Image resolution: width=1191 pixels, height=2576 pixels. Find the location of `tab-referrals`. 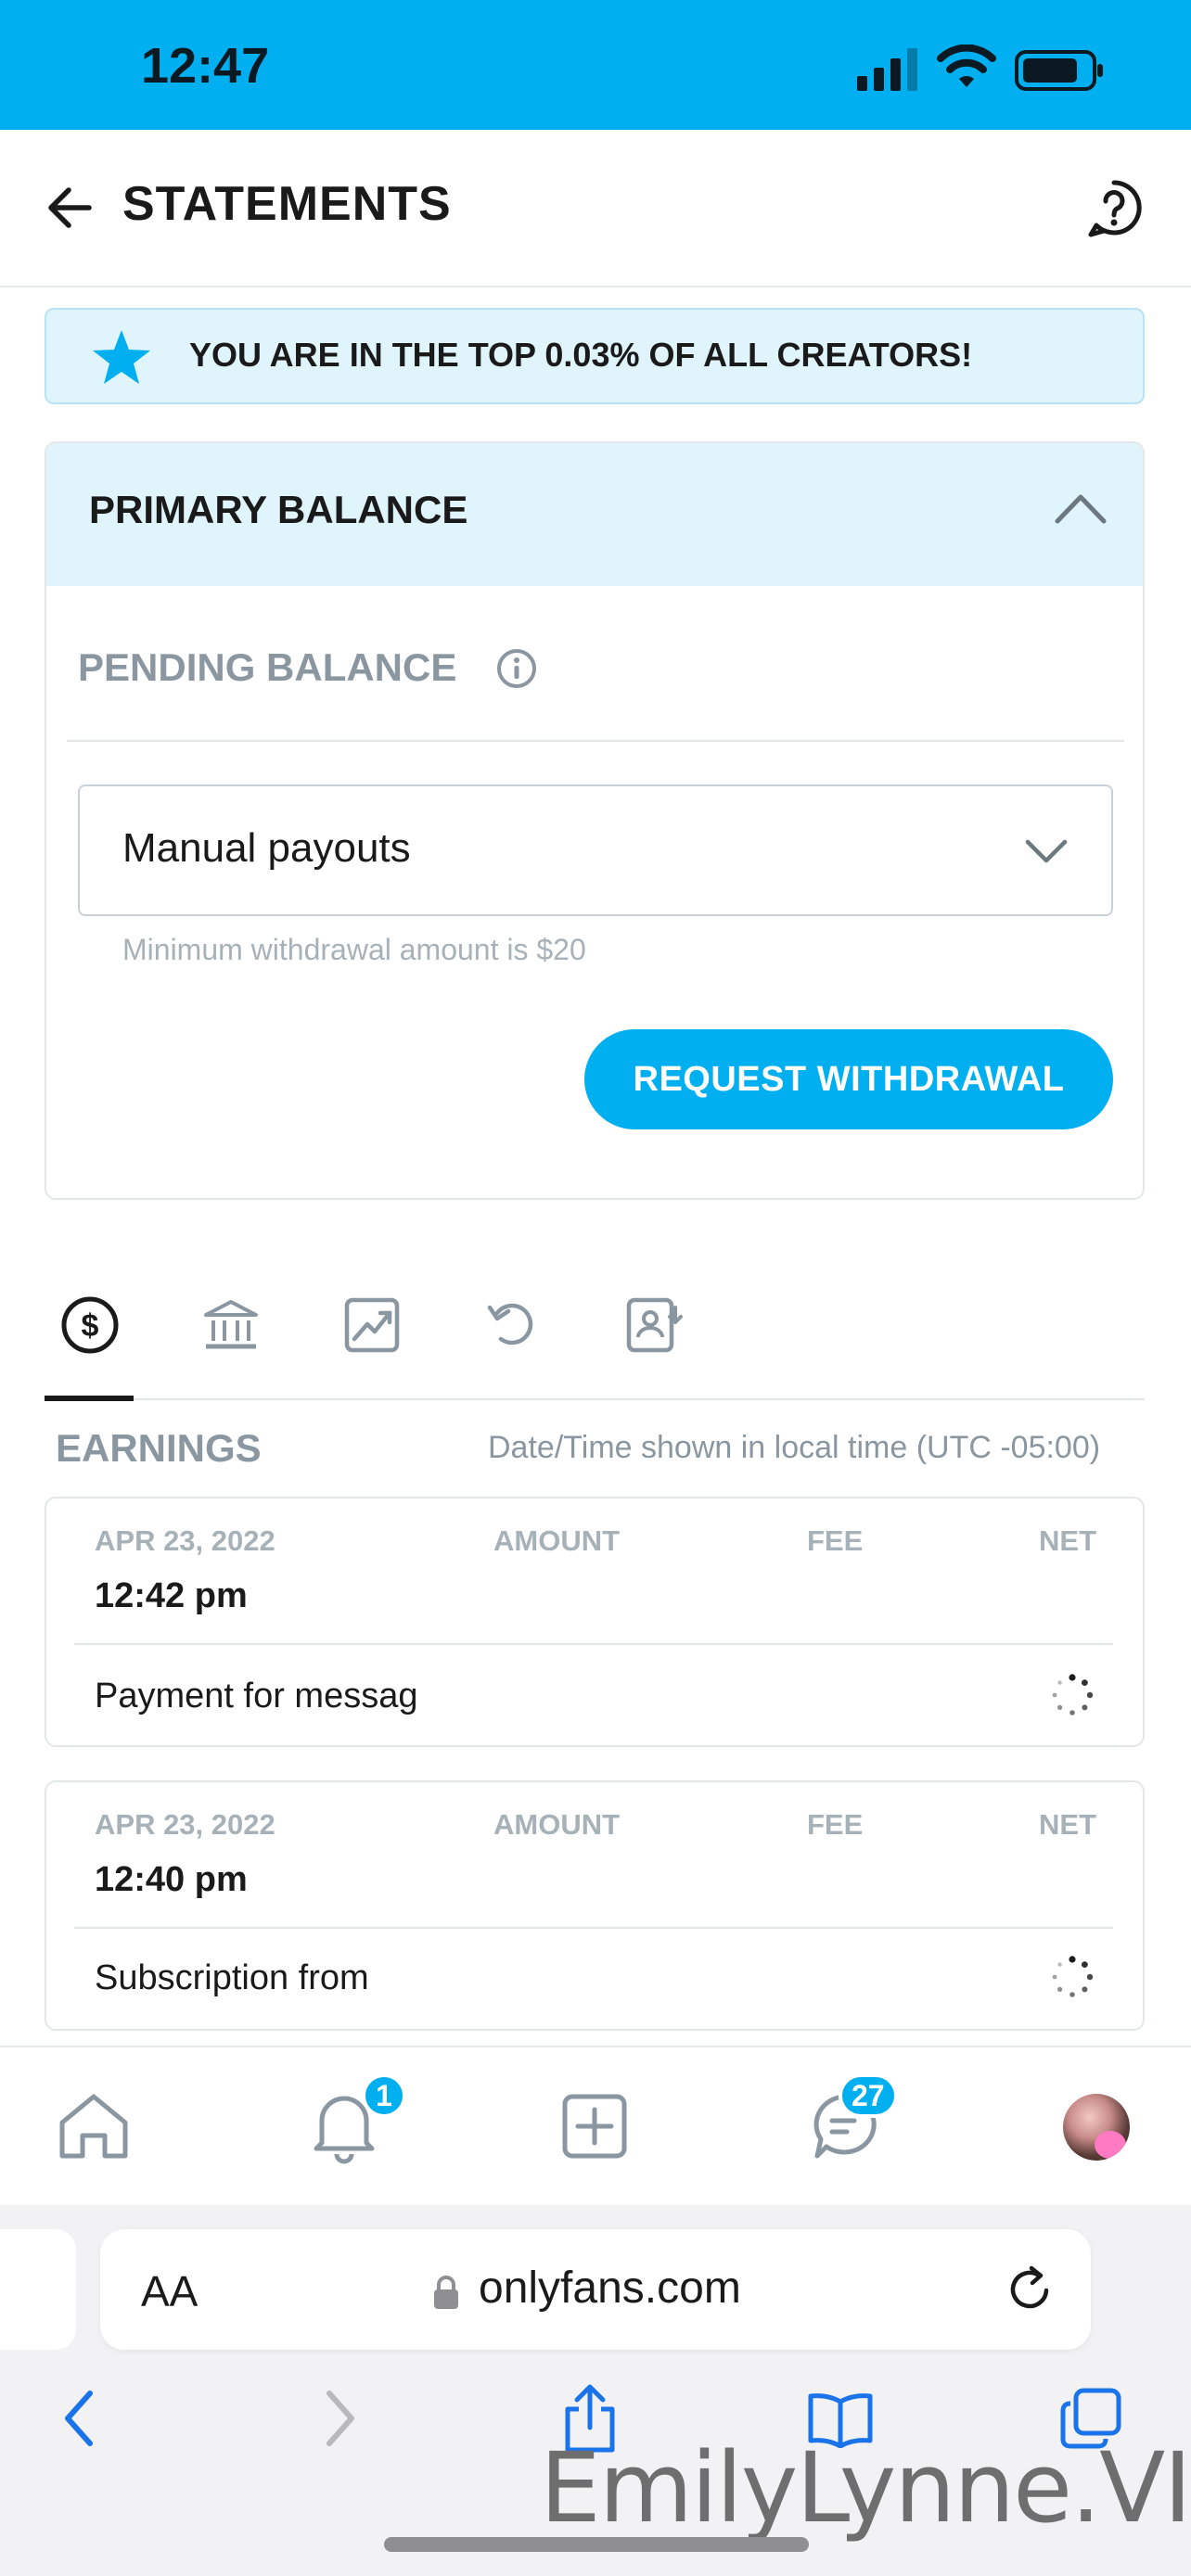

tab-referrals is located at coordinates (654, 1325).